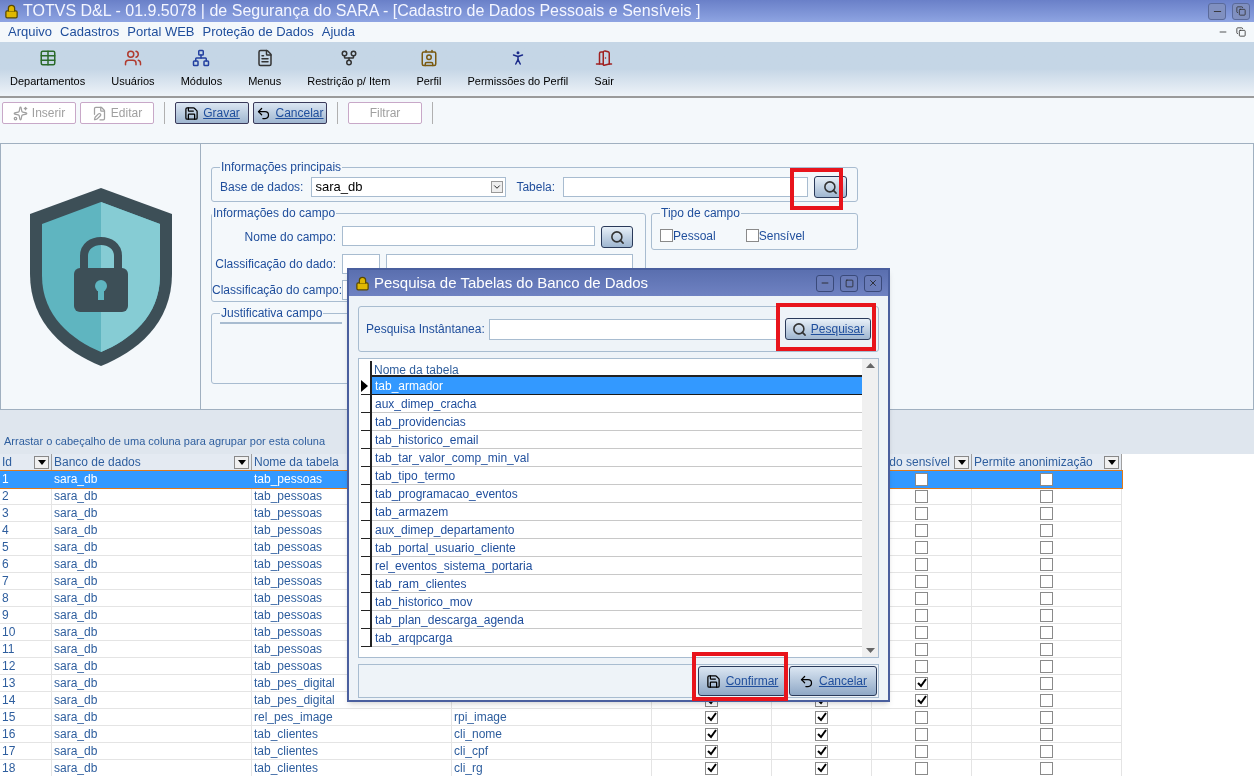  What do you see at coordinates (5, 513) in the screenshot?
I see `table-cell-text: 3` at bounding box center [5, 513].